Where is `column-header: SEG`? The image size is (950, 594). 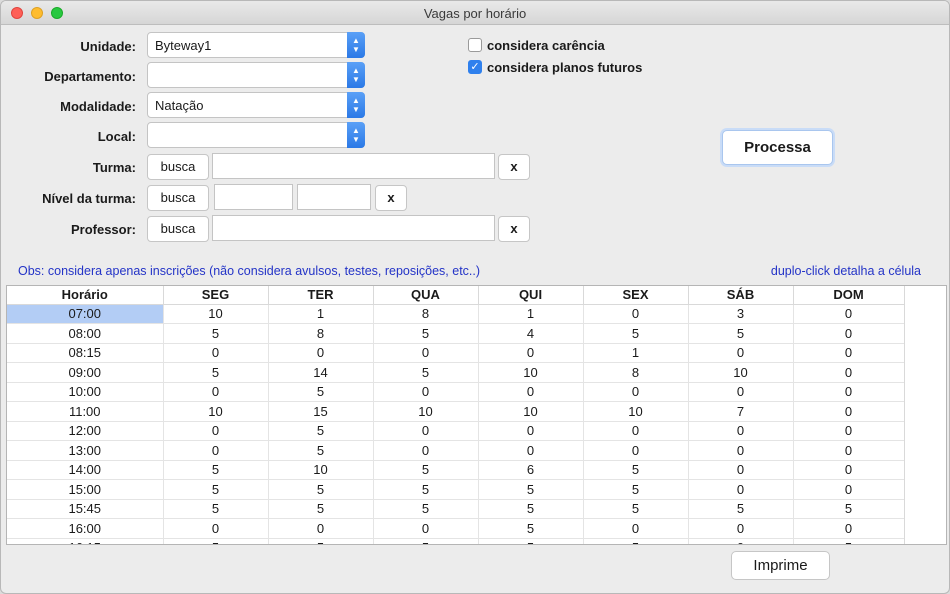 column-header: SEG is located at coordinates (216, 295).